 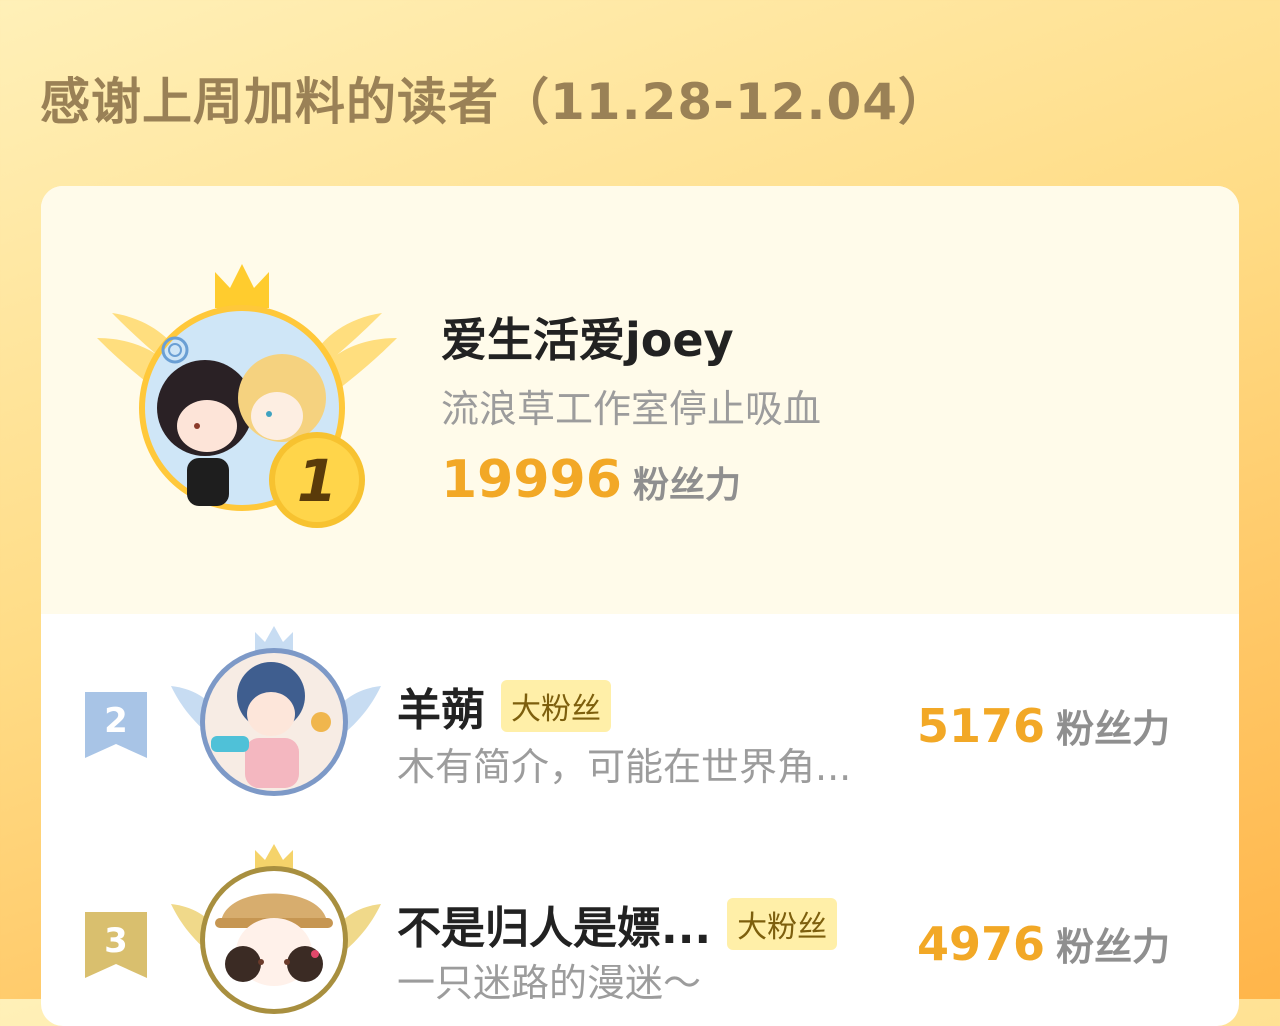 I want to click on page-title: 感谢上周加料的读者（11.28-12.04）, so click(x=495, y=102).